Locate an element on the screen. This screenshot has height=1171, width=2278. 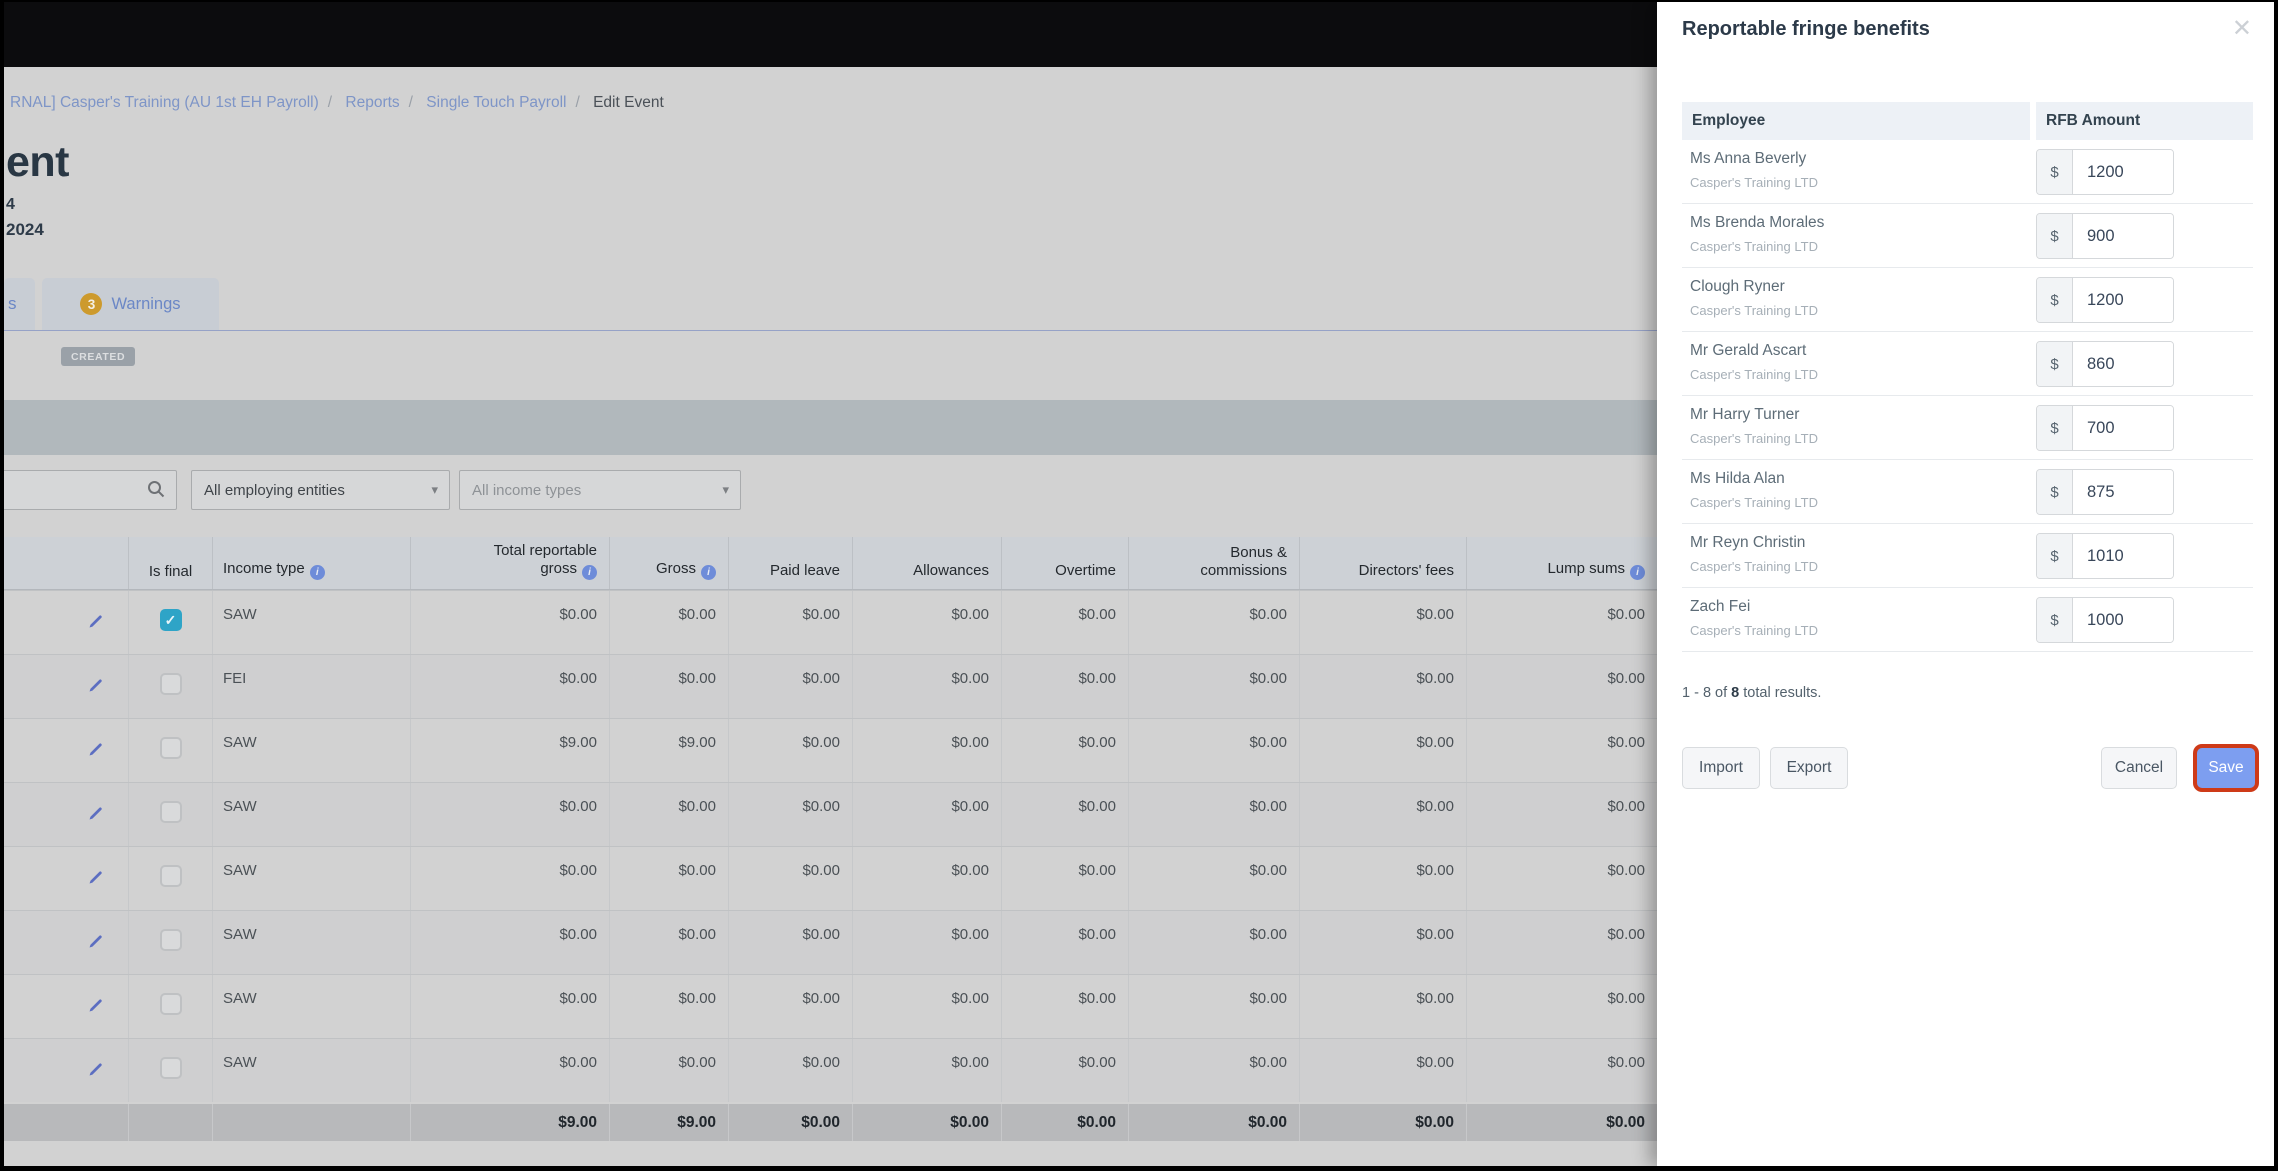
save-button: Save is located at coordinates (2226, 768).